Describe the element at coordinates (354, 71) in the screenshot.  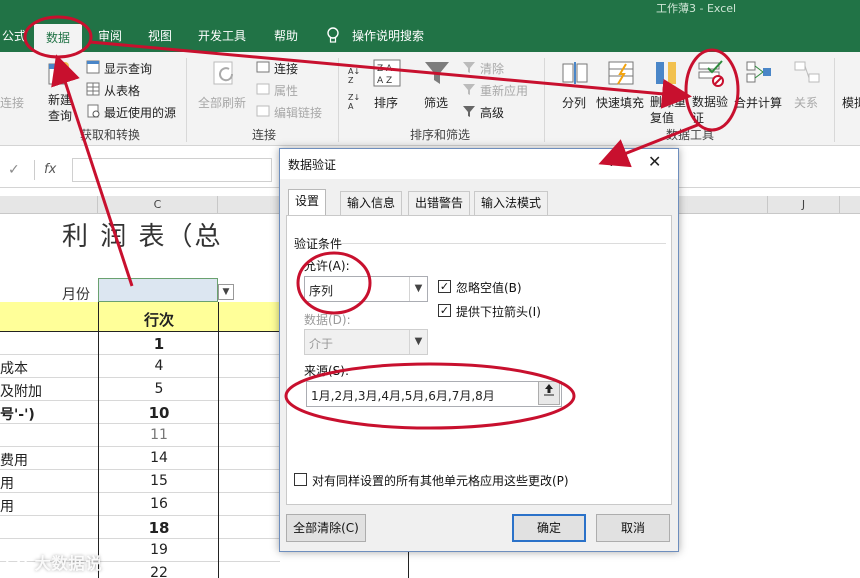
I see `svg-text: A↓` at that location.